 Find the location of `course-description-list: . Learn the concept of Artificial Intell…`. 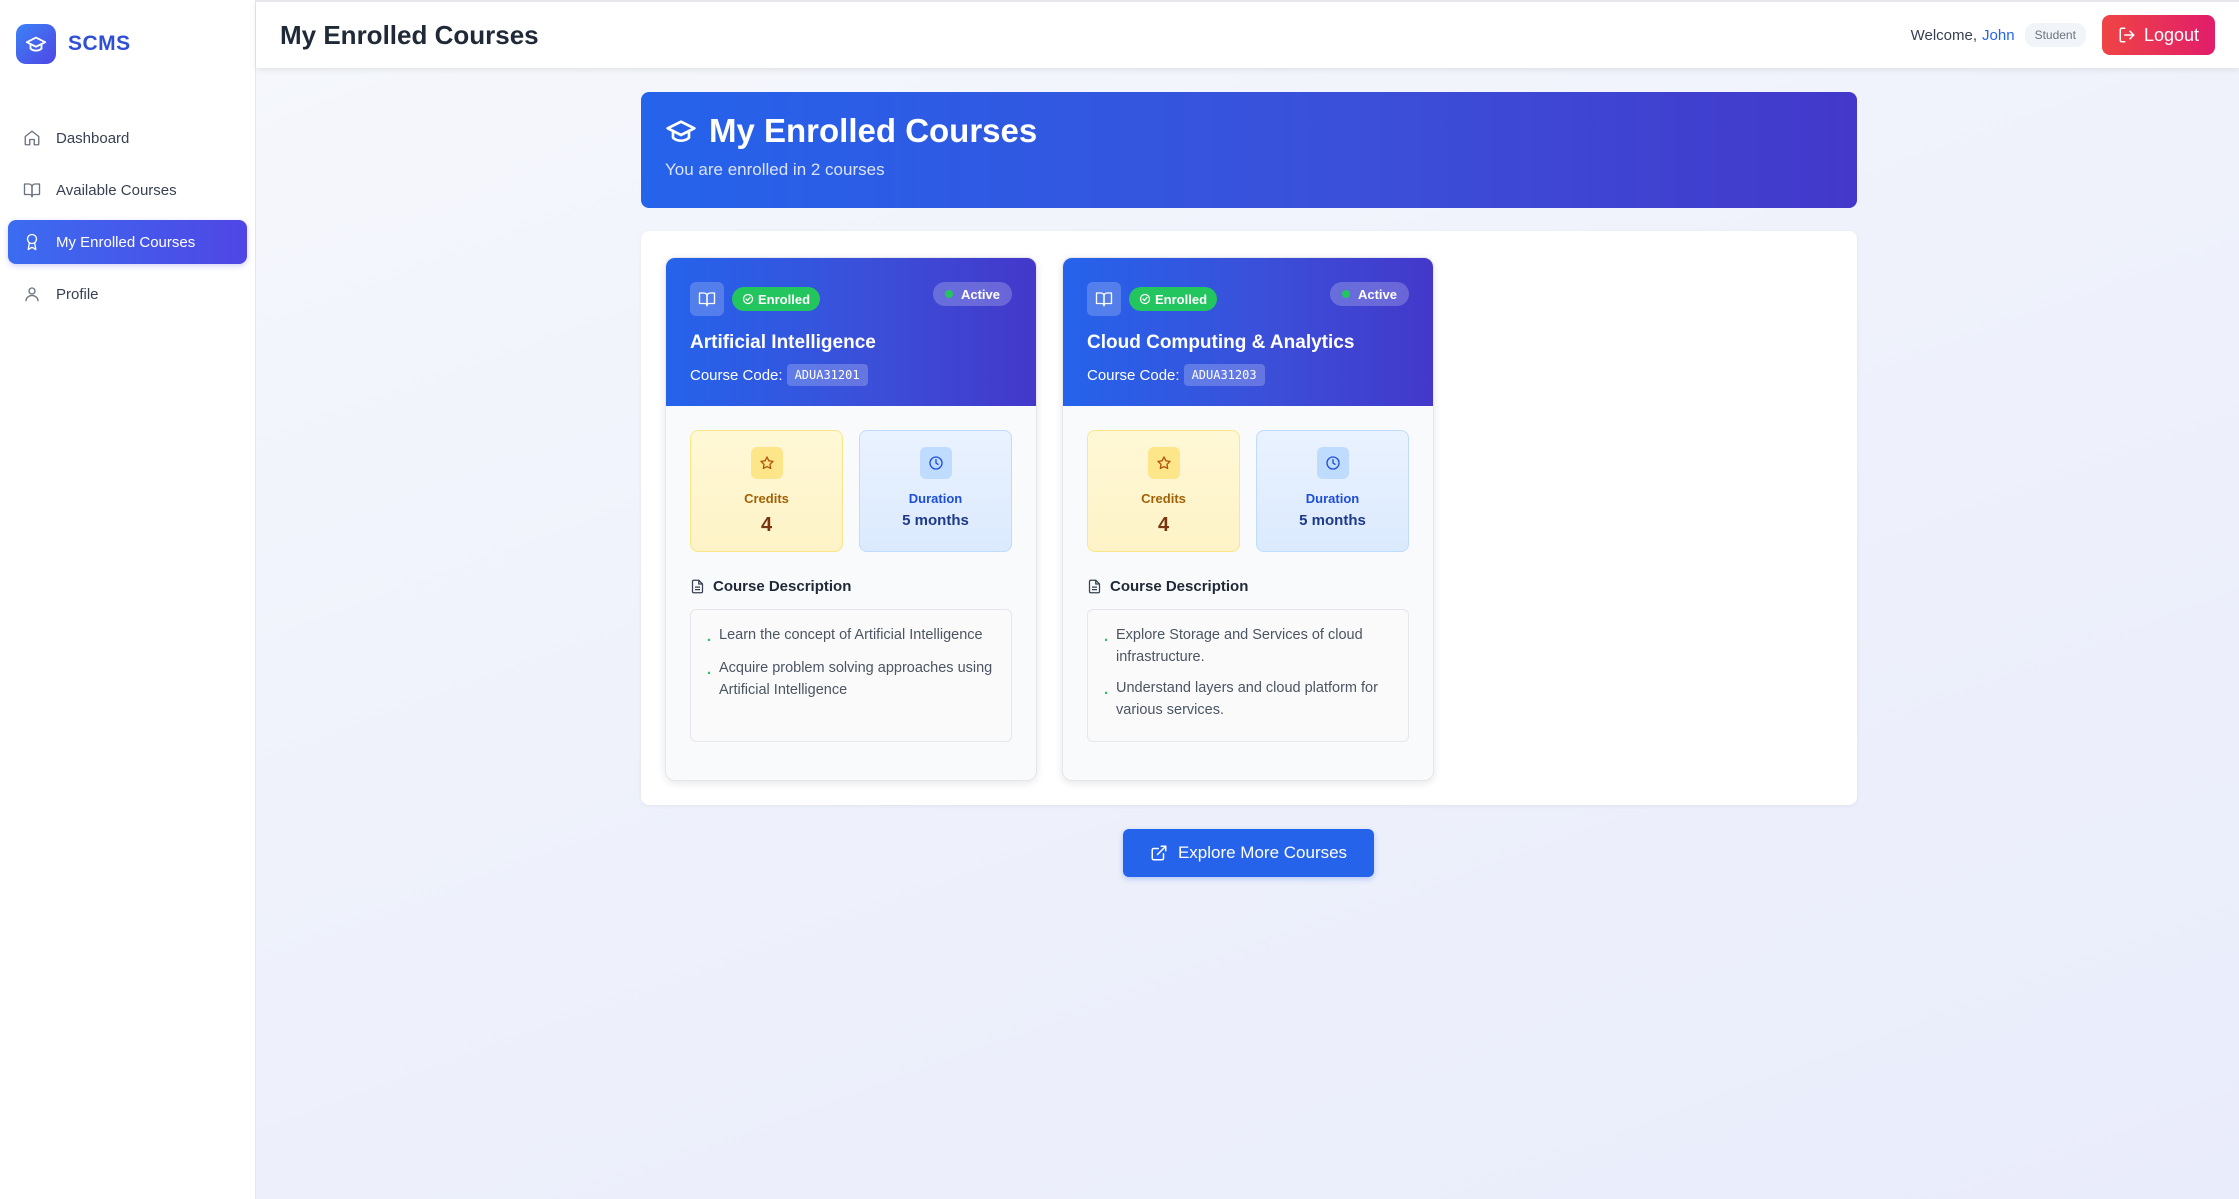

course-description-list: . Learn the concept of Artificial Intell… is located at coordinates (851, 675).